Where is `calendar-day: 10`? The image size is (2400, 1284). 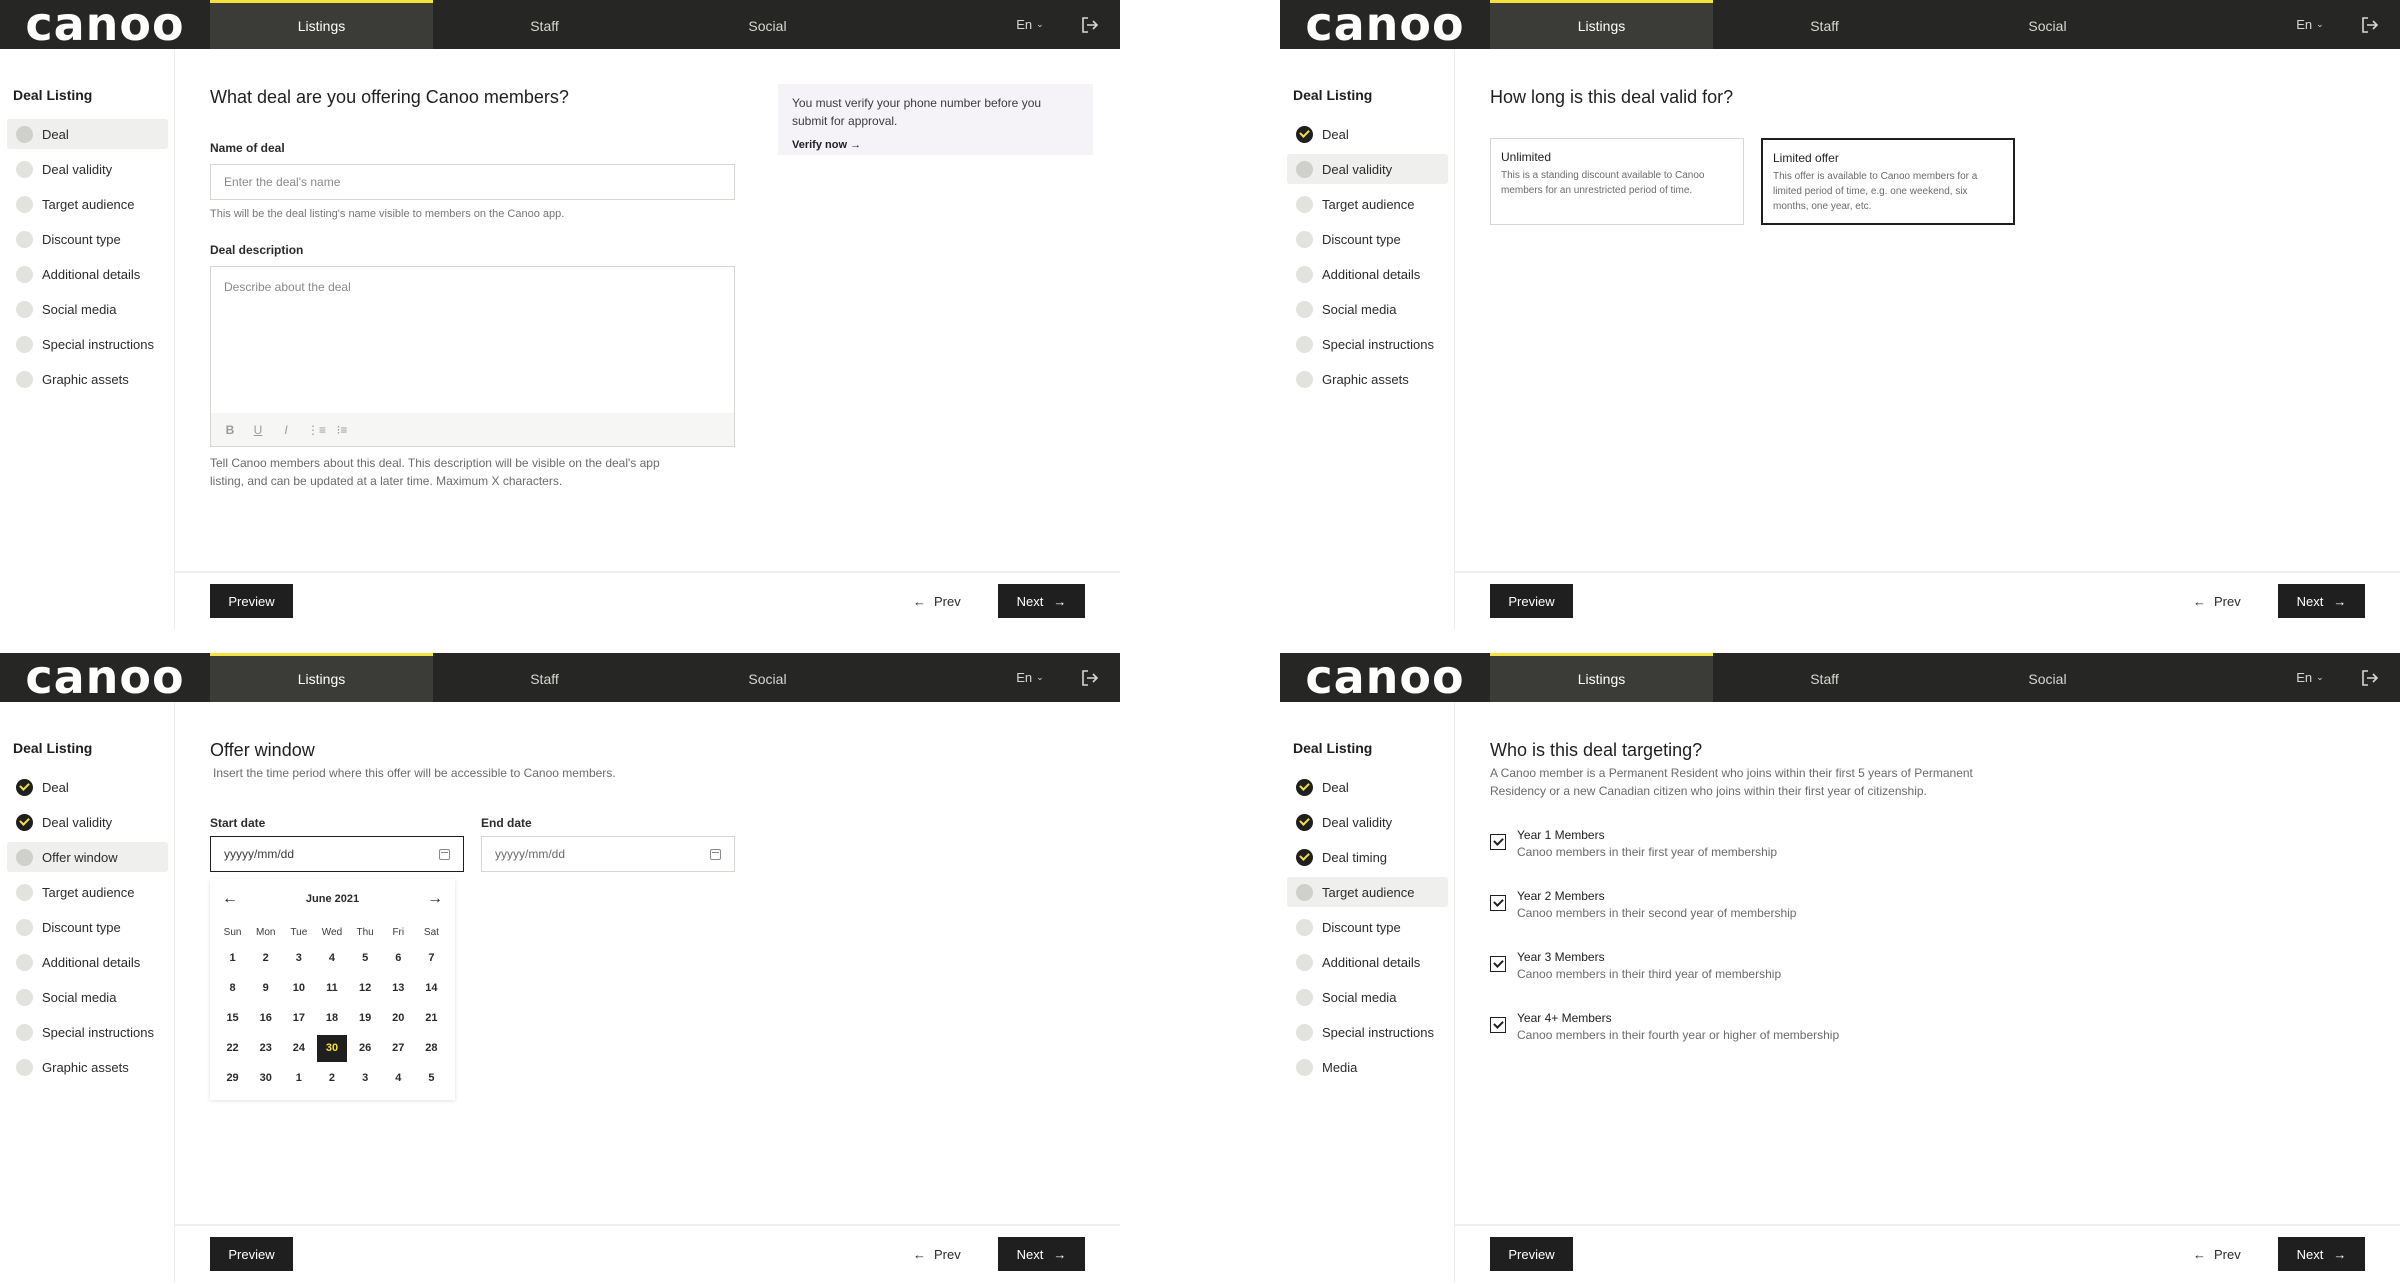 calendar-day: 10 is located at coordinates (298, 988).